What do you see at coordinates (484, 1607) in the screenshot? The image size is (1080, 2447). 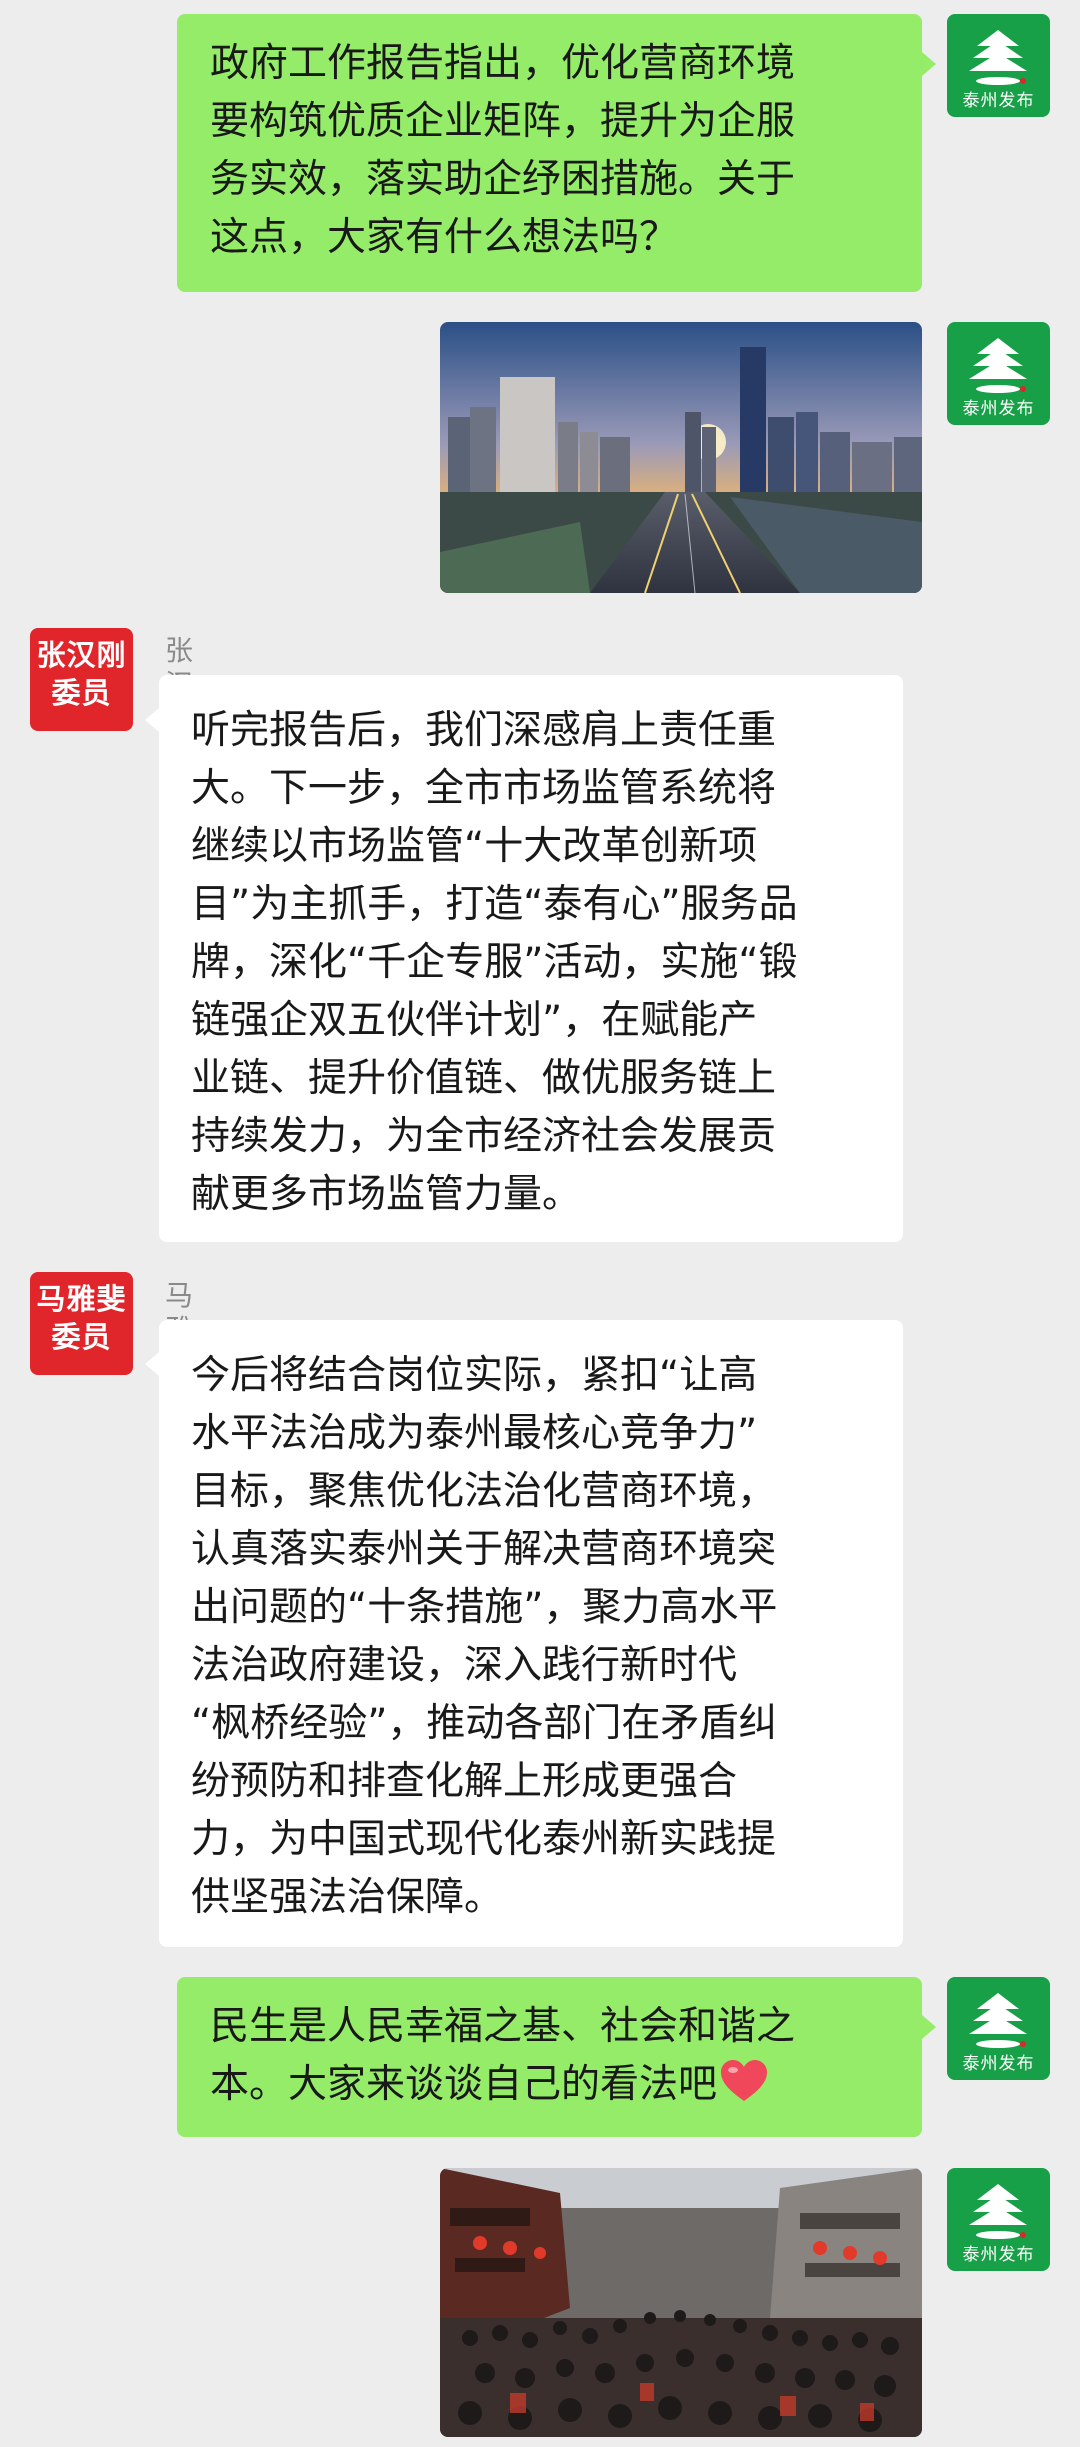 I see `message-line: 出问题的“十条措施”，聚力高水平` at bounding box center [484, 1607].